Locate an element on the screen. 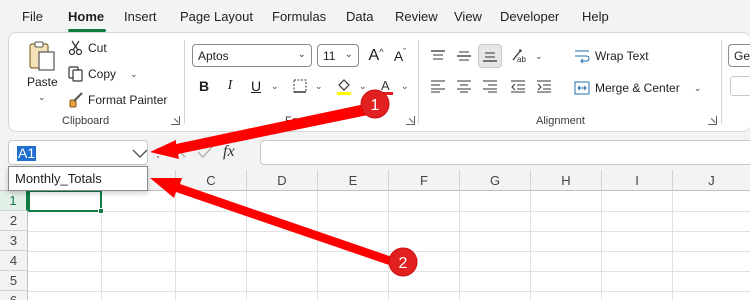  menu-data: Data is located at coordinates (359, 16).